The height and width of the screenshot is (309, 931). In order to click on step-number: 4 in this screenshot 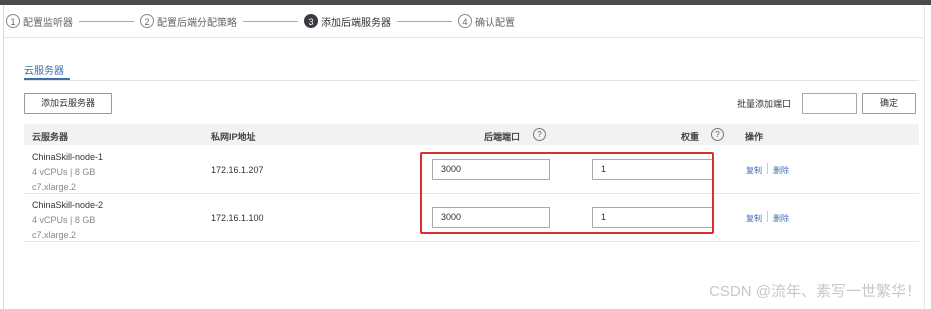, I will do `click(465, 21)`.